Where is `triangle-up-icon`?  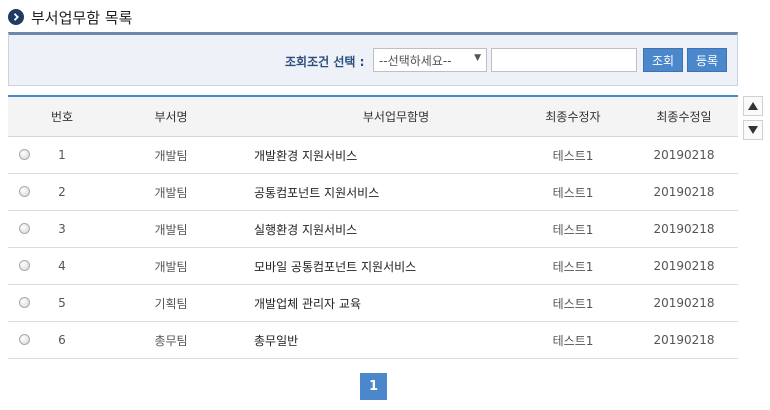
triangle-up-icon is located at coordinates (753, 106).